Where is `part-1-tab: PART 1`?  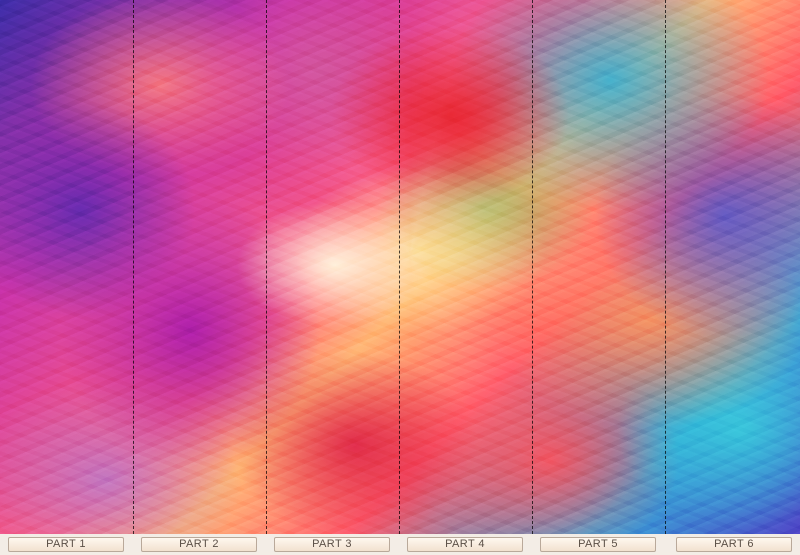
part-1-tab: PART 1 is located at coordinates (66, 544).